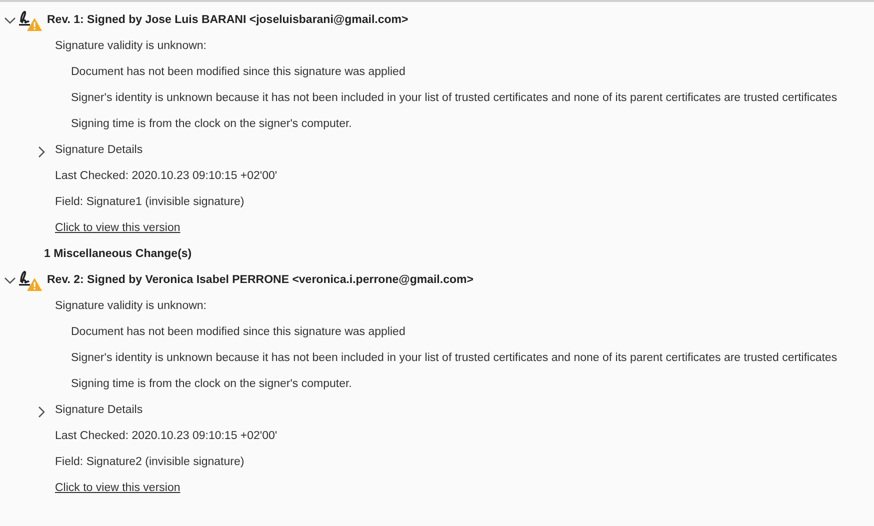  Describe the element at coordinates (227, 20) in the screenshot. I see `revision-title: Rev. 1: Signed by Jose Luis BARANI <joseluisbarani@gmail.com>` at that location.